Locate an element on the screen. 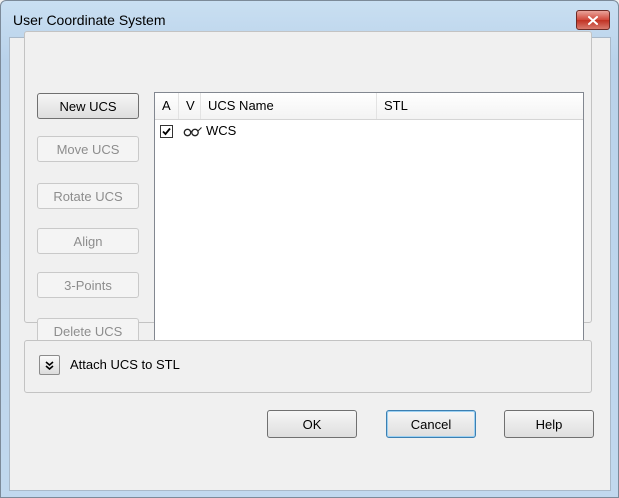 This screenshot has width=619, height=498. column-header-ucs-name: UCS Name is located at coordinates (289, 106).